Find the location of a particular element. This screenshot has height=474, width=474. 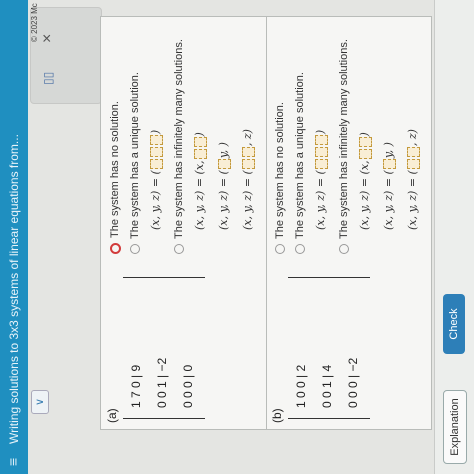

matrix-row: 0 0 0 | −2 is located at coordinates (353, 382).